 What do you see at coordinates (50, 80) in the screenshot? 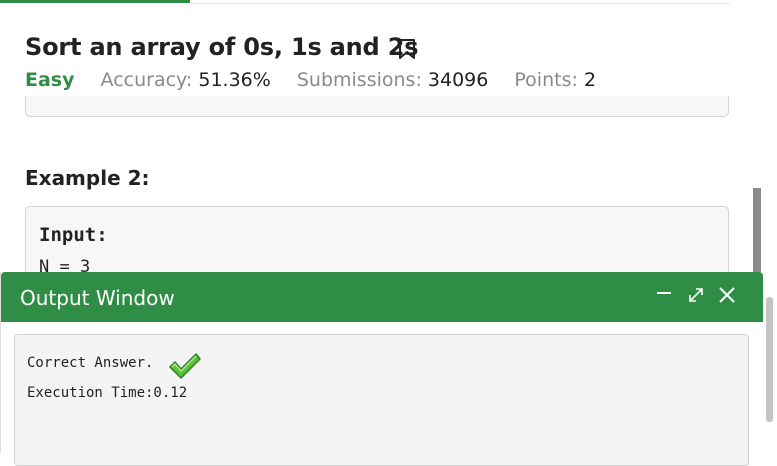
I see `difficulty-badge: Easy` at bounding box center [50, 80].